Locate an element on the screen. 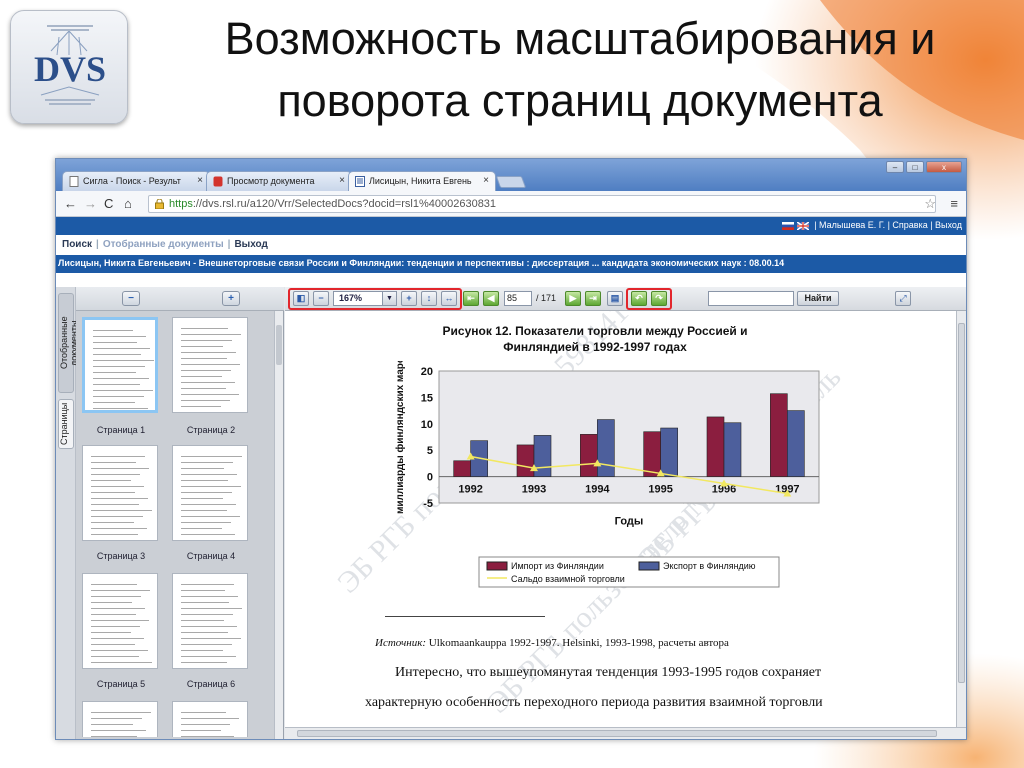  lock-icon is located at coordinates (159, 204).